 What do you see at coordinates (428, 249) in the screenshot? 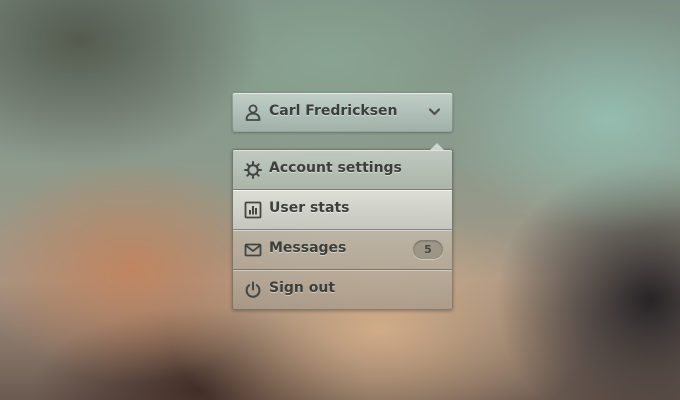
I see `message-count-badge: 5` at bounding box center [428, 249].